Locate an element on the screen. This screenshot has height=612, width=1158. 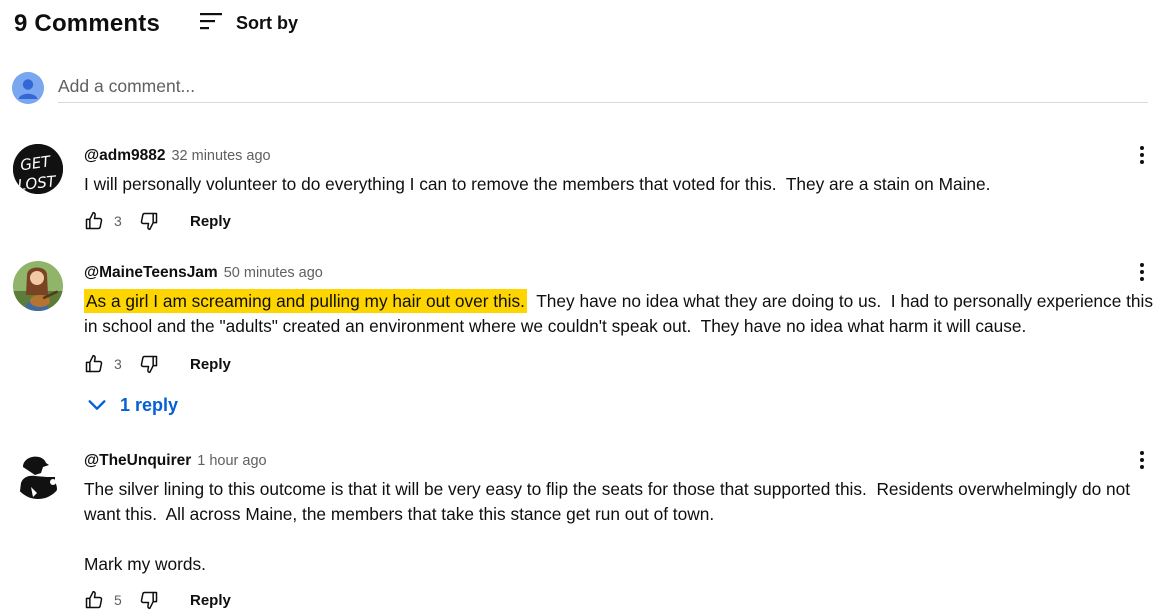
show-replies-button: 1 reply is located at coordinates (132, 405).